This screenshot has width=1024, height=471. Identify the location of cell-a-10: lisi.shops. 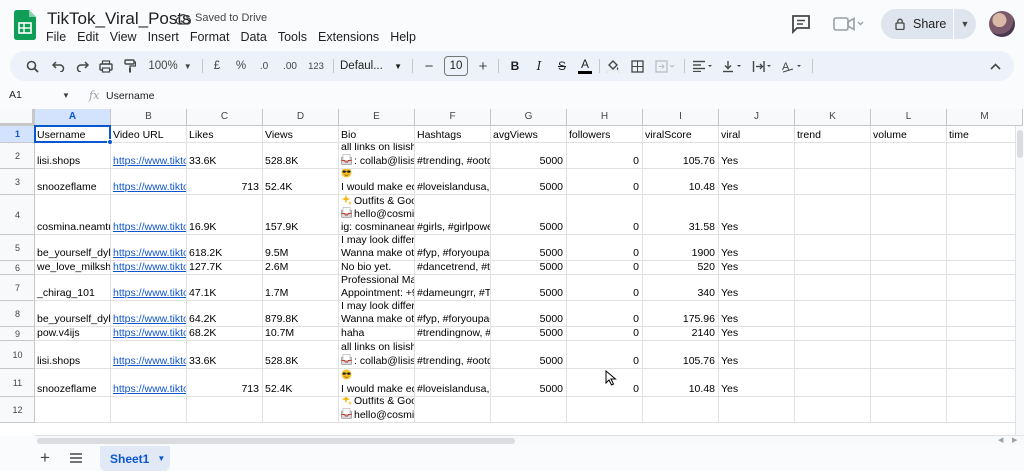
(73, 355).